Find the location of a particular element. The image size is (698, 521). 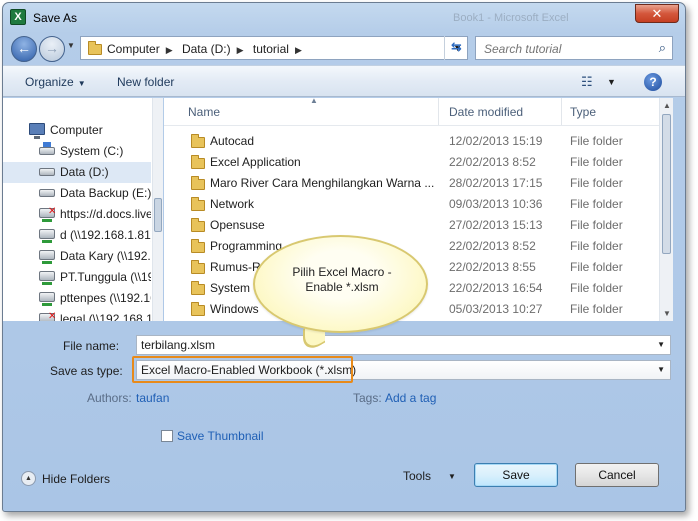

file-date: 22/02/2013 16:54 is located at coordinates (496, 288).